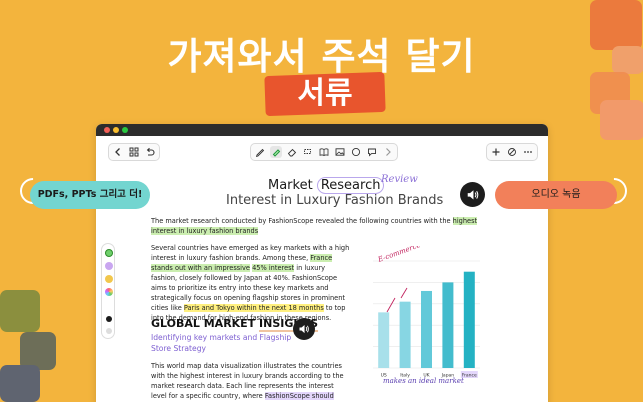 The height and width of the screenshot is (402, 643). What do you see at coordinates (384, 340) in the screenshot?
I see `chart-bar-us` at bounding box center [384, 340].